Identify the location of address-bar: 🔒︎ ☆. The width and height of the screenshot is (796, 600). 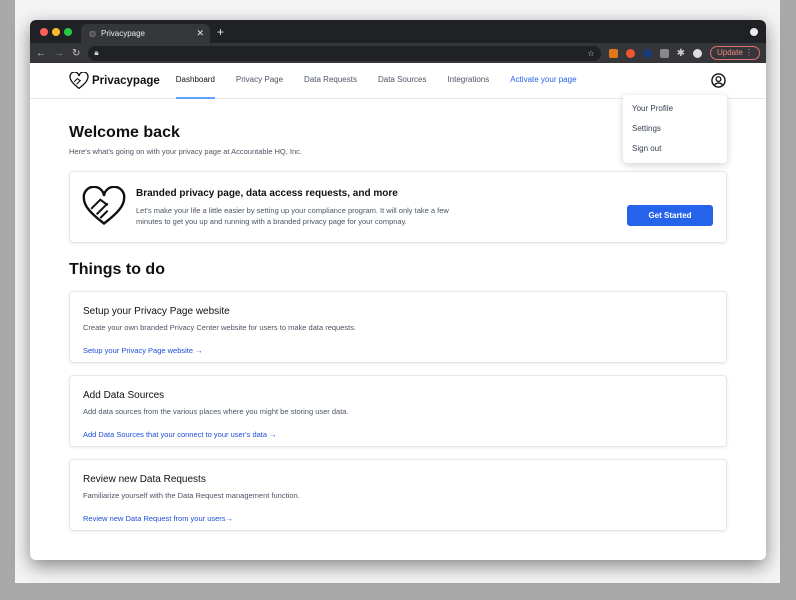
(344, 53).